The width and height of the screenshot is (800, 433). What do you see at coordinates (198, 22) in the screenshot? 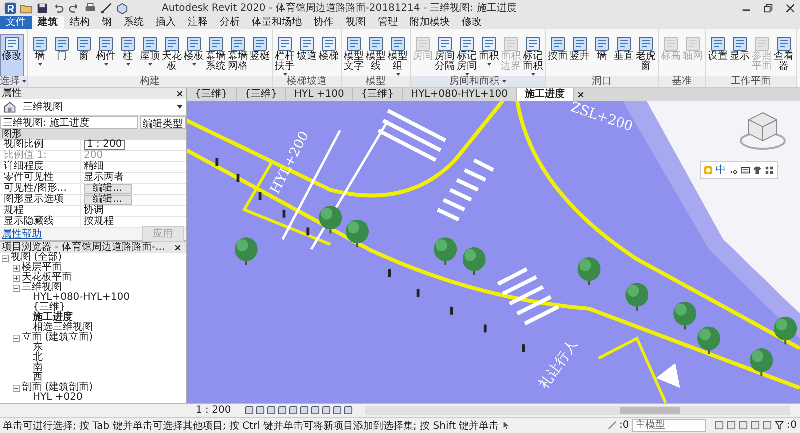
I see `ribbon-tab: 注释` at bounding box center [198, 22].